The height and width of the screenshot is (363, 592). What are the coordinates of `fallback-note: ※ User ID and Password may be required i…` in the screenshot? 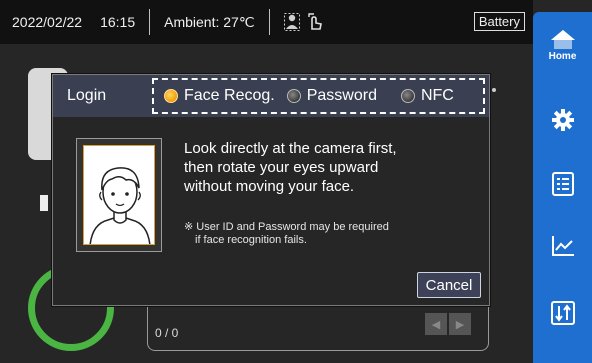 It's located at (329, 234).